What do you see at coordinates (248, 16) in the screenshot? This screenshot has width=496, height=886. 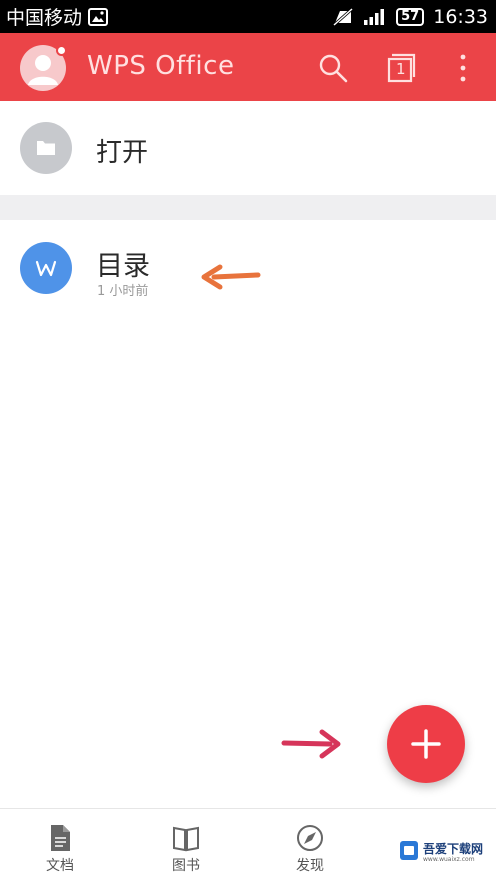 I see `status-bar: 中国移动 57 16:33` at bounding box center [248, 16].